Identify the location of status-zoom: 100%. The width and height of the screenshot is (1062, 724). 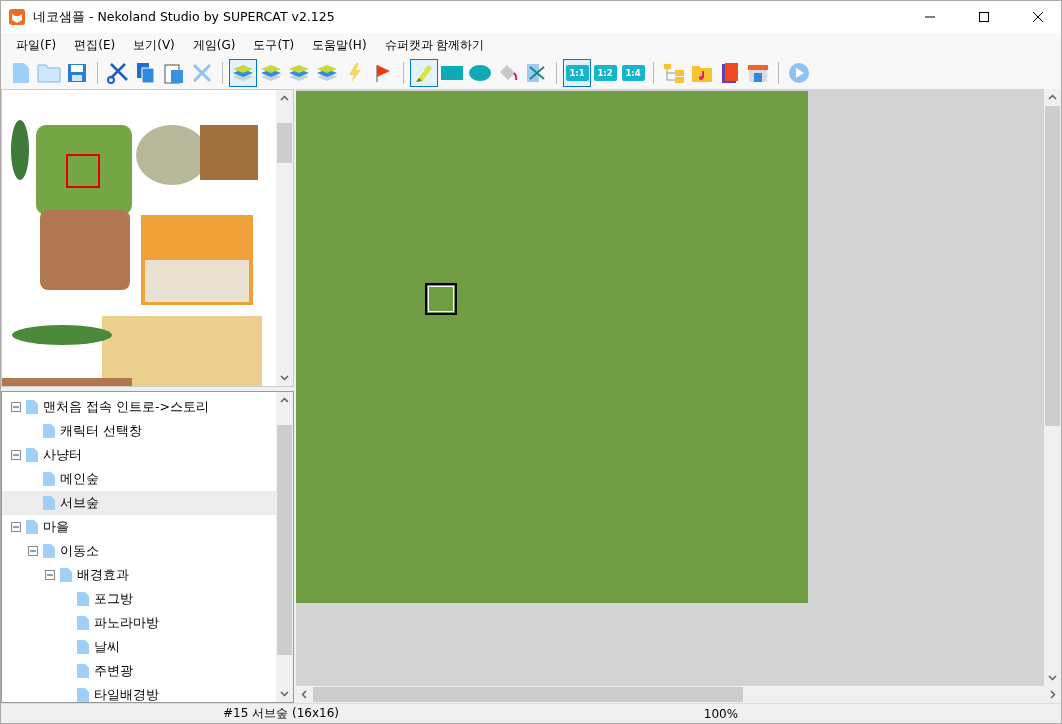
(721, 713).